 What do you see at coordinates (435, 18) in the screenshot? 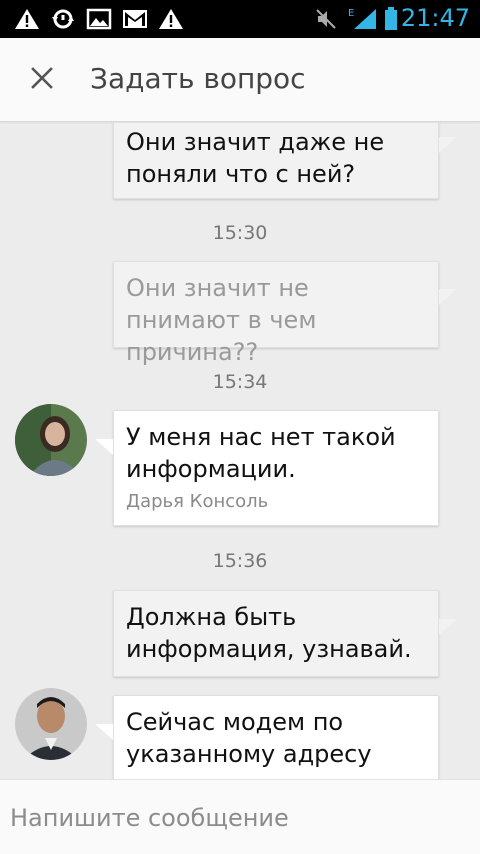
I see `status-clock: 21:47` at bounding box center [435, 18].